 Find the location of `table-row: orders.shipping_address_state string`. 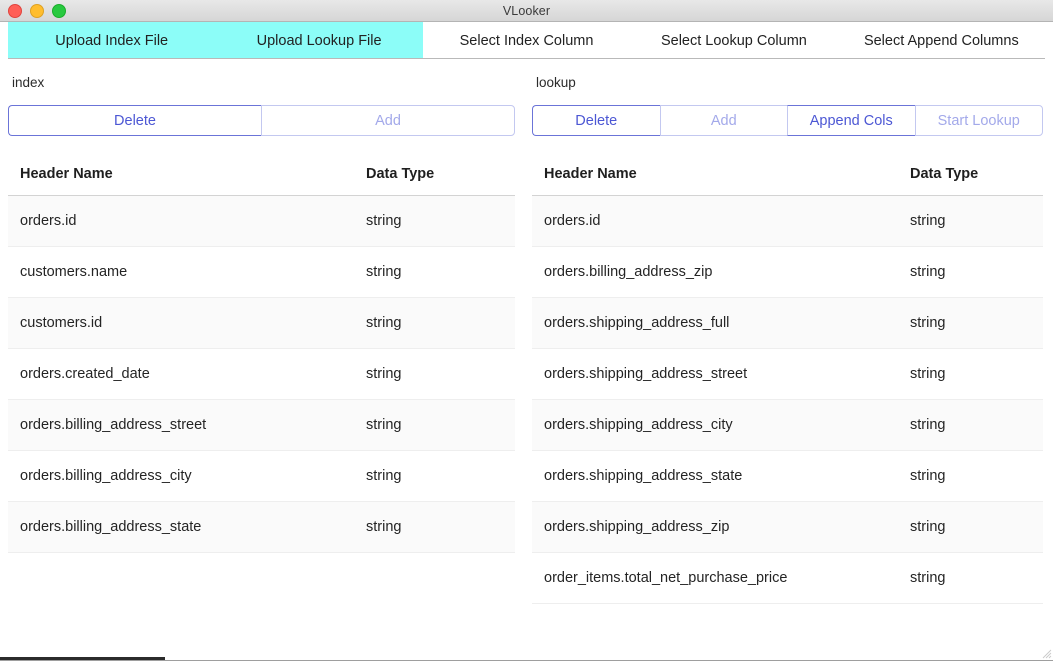

table-row: orders.shipping_address_state string is located at coordinates (787, 476).